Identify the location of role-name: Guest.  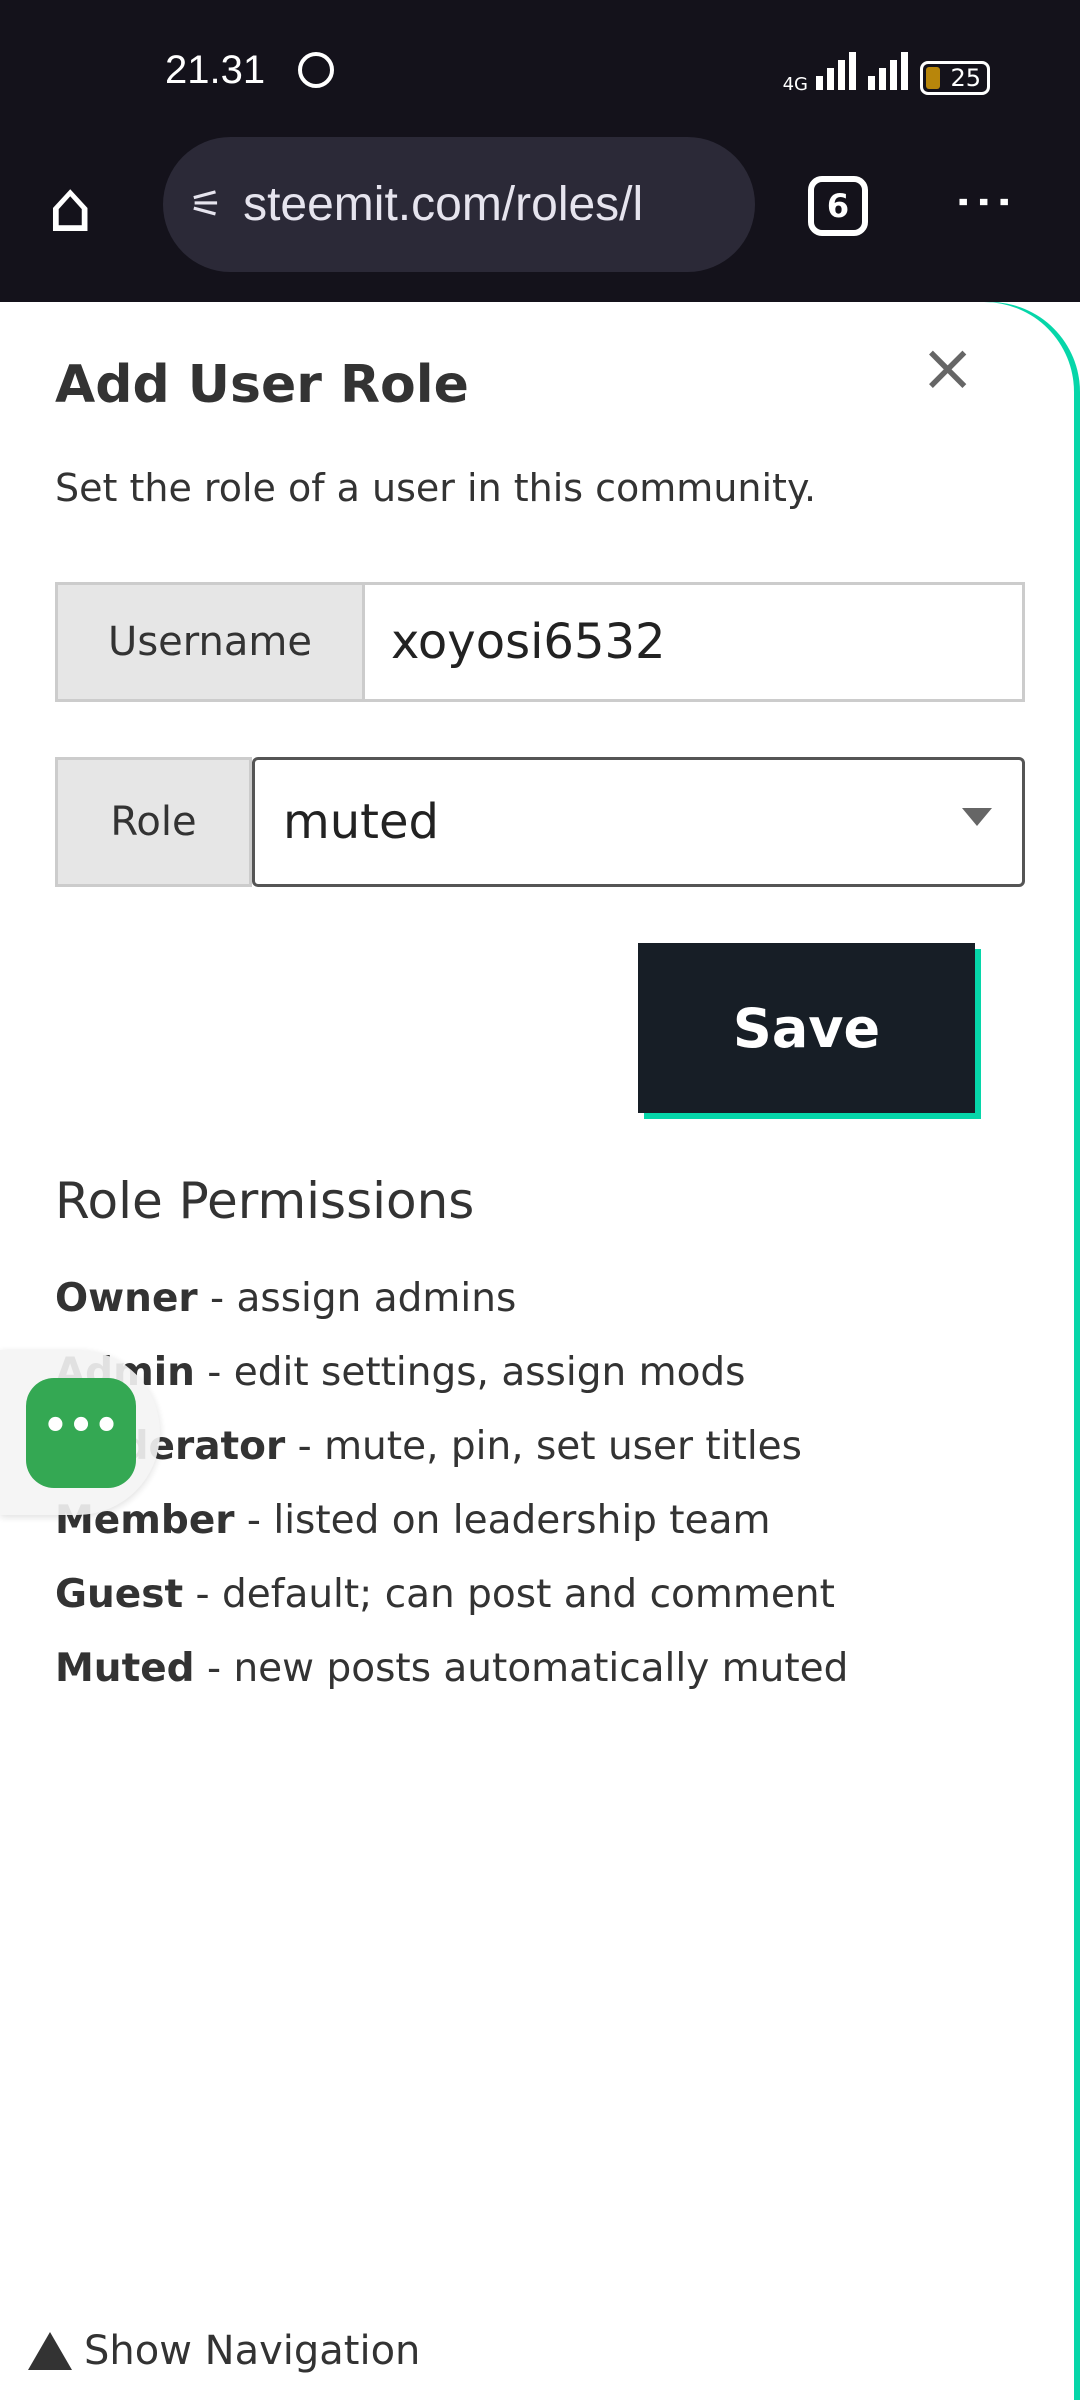
(119, 1594).